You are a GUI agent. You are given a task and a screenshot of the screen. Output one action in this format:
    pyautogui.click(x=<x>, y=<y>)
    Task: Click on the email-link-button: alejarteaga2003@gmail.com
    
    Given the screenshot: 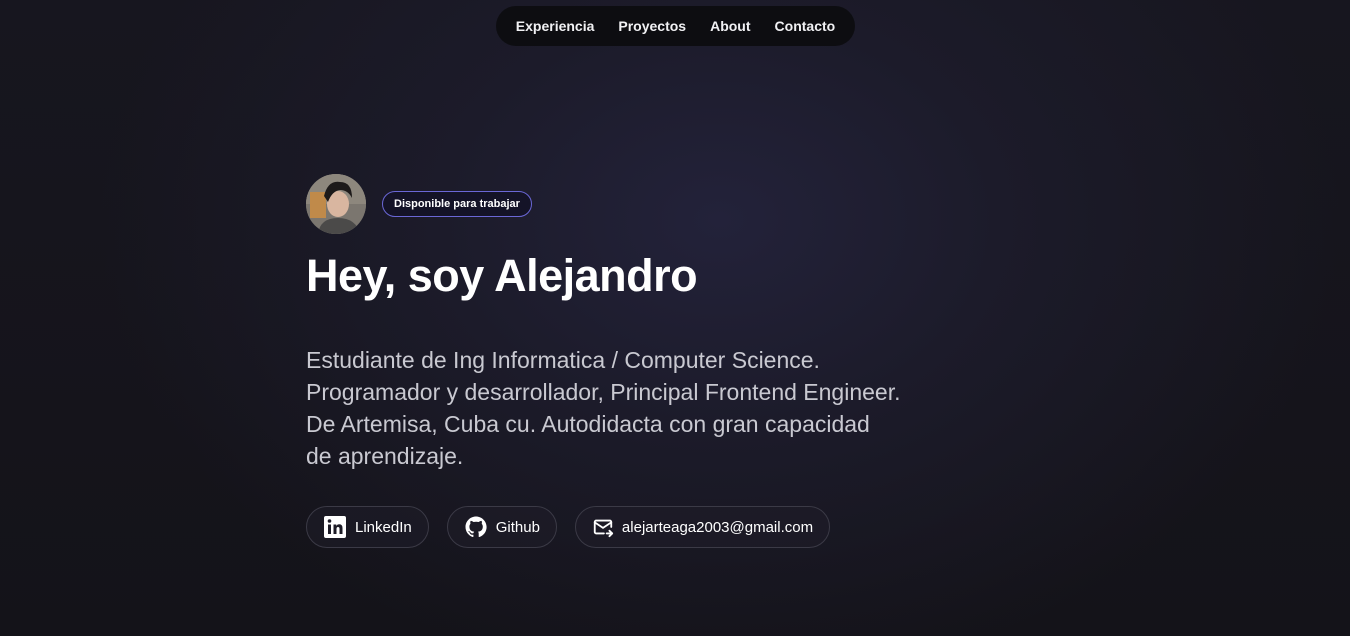 What is the action you would take?
    pyautogui.click(x=702, y=527)
    